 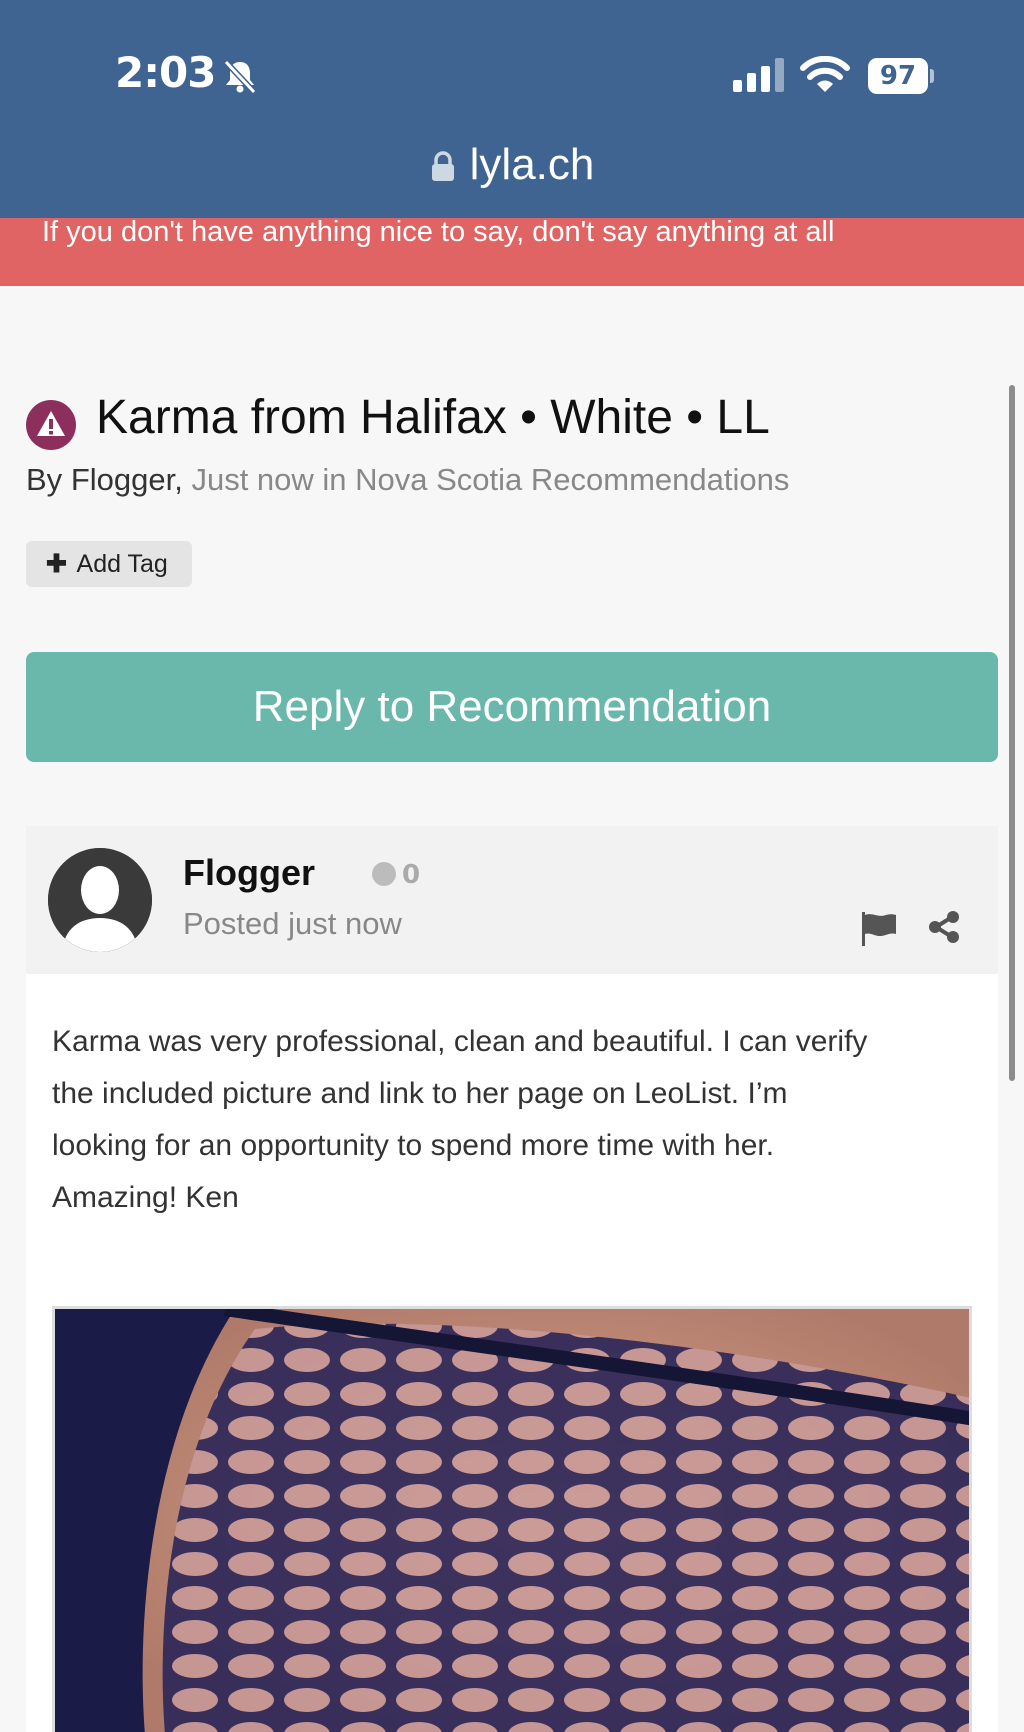 I want to click on post-line: Amazing! Ken, so click(x=145, y=1197).